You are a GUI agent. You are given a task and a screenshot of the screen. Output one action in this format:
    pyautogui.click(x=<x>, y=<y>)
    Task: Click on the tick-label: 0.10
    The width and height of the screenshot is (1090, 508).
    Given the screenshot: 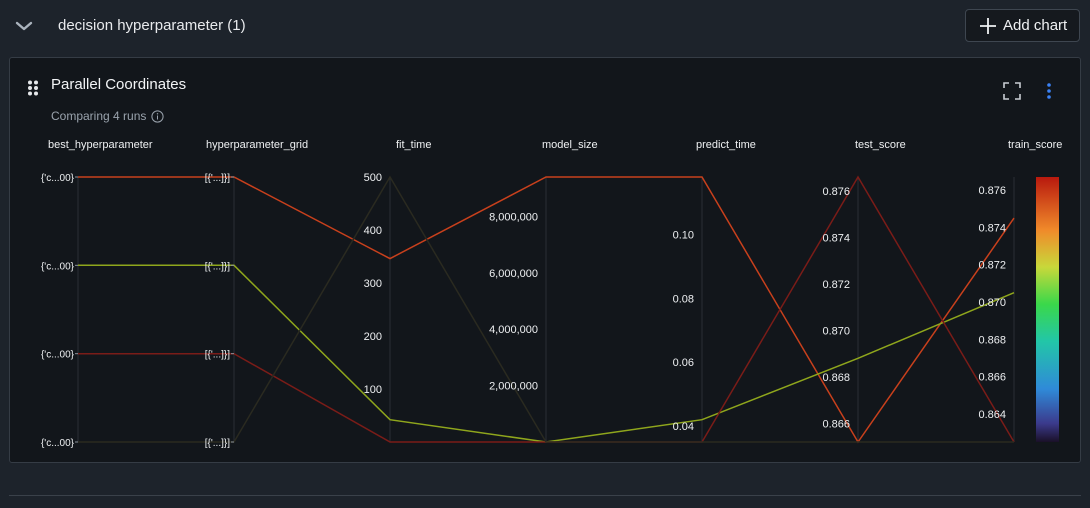 What is the action you would take?
    pyautogui.click(x=683, y=235)
    